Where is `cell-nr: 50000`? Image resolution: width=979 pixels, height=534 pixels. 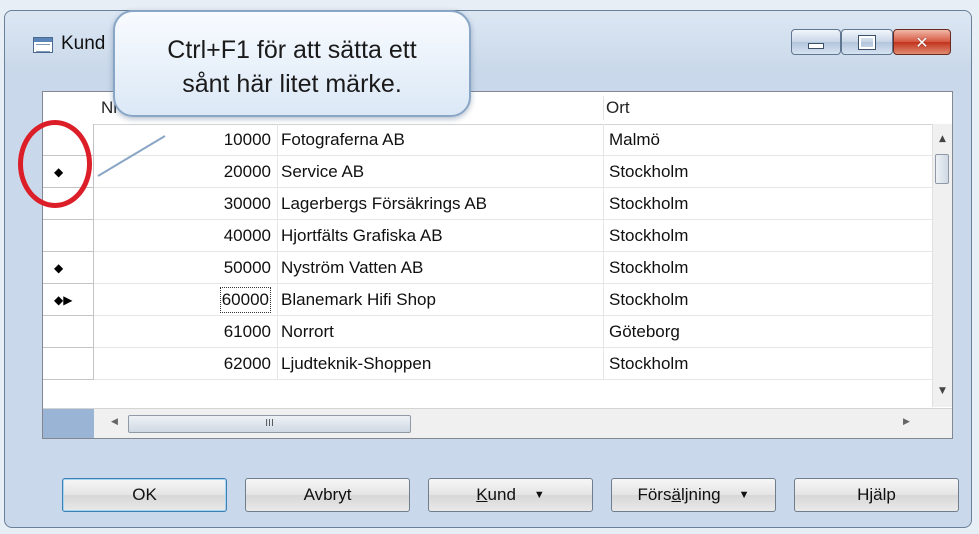 cell-nr: 50000 is located at coordinates (185, 268).